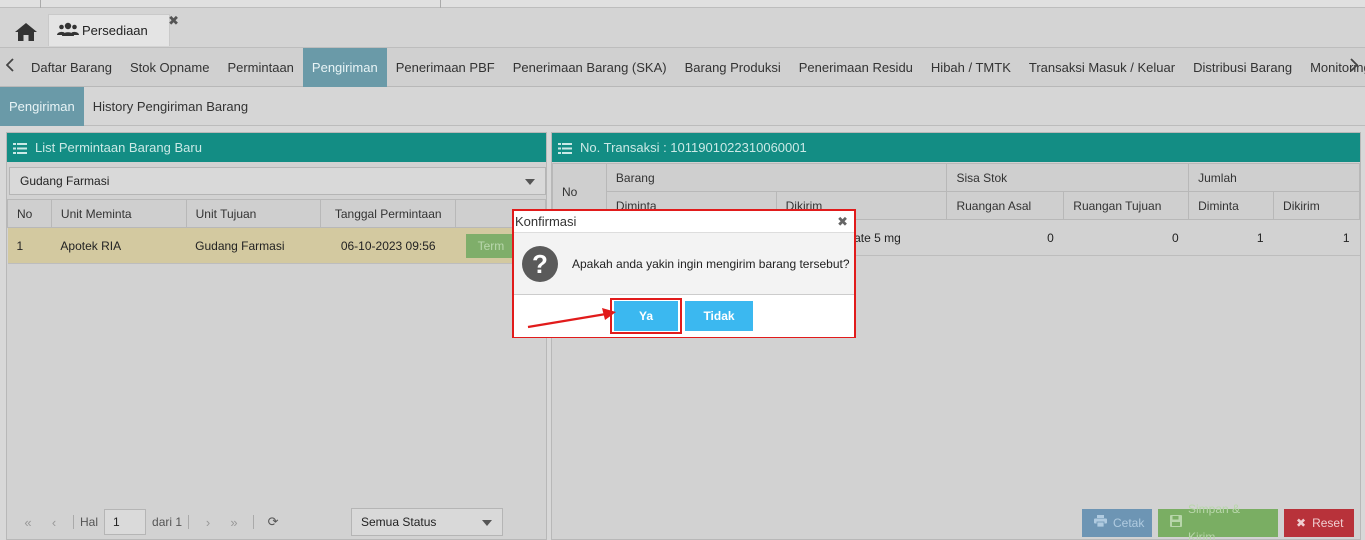  Describe the element at coordinates (682, 28) in the screenshot. I see `app-tab-bar: Persediaan ✖` at that location.